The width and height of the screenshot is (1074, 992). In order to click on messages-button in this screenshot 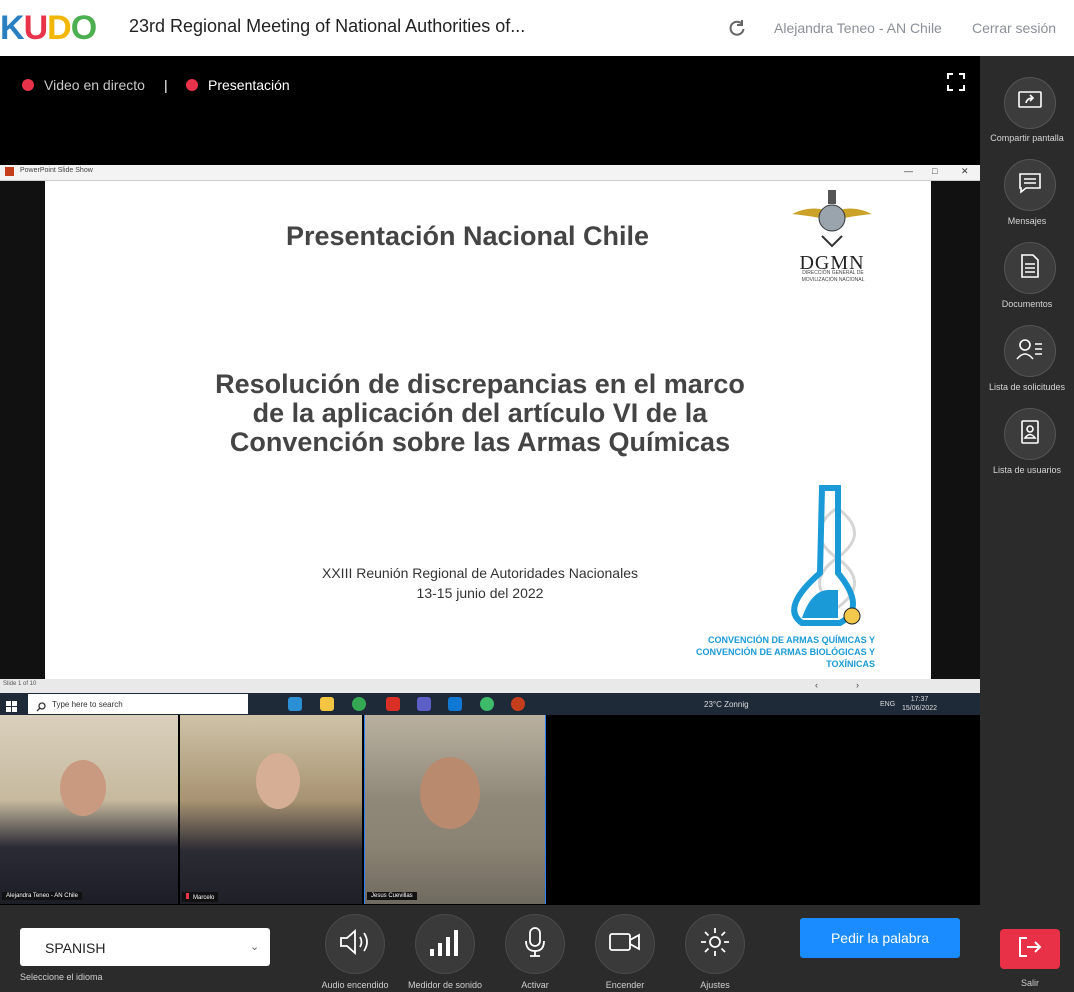, I will do `click(1030, 185)`.